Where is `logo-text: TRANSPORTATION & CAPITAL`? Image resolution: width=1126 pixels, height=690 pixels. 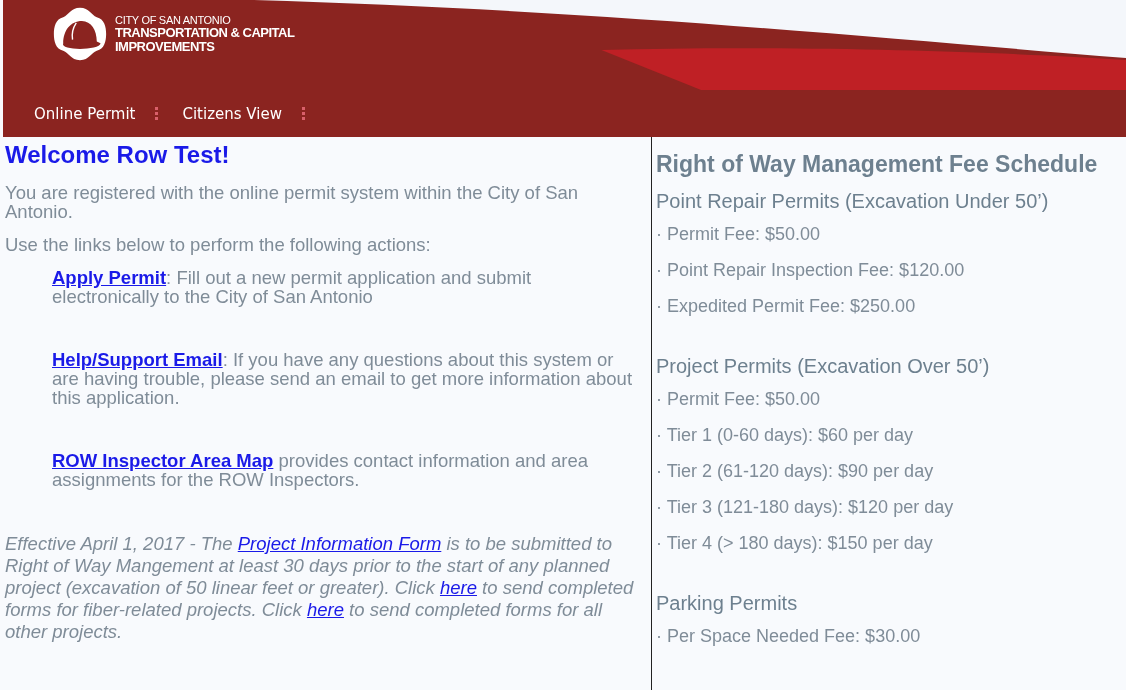
logo-text: TRANSPORTATION & CAPITAL is located at coordinates (205, 33).